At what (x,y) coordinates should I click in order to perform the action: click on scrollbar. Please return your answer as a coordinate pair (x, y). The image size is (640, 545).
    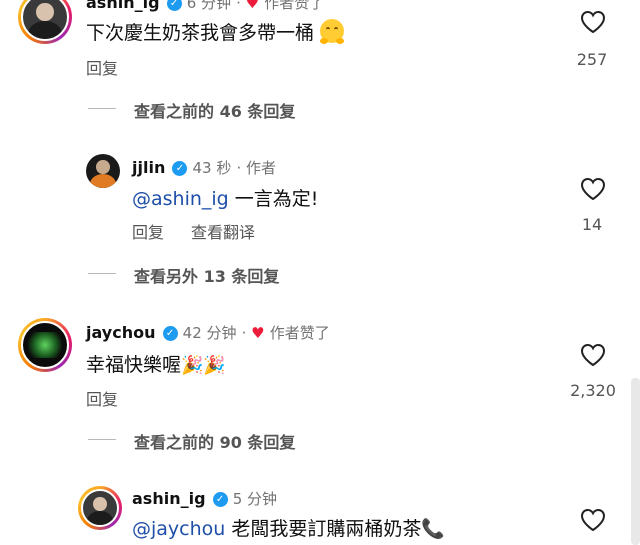
    Looking at the image, I should click on (635, 461).